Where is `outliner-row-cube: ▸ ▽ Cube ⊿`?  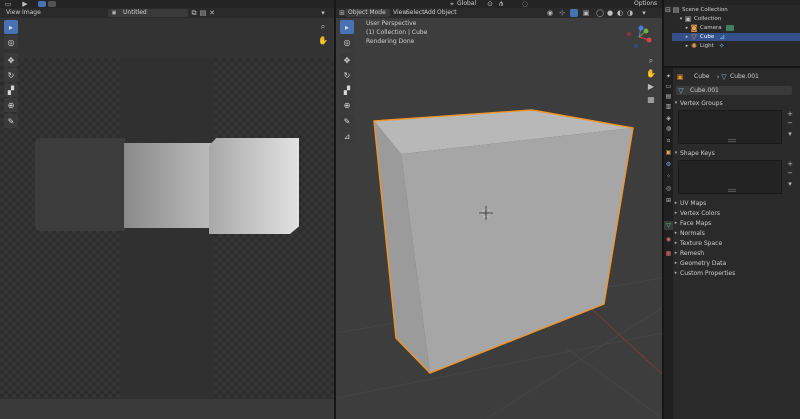
outliner-row-cube: ▸ ▽ Cube ⊿ is located at coordinates (736, 37).